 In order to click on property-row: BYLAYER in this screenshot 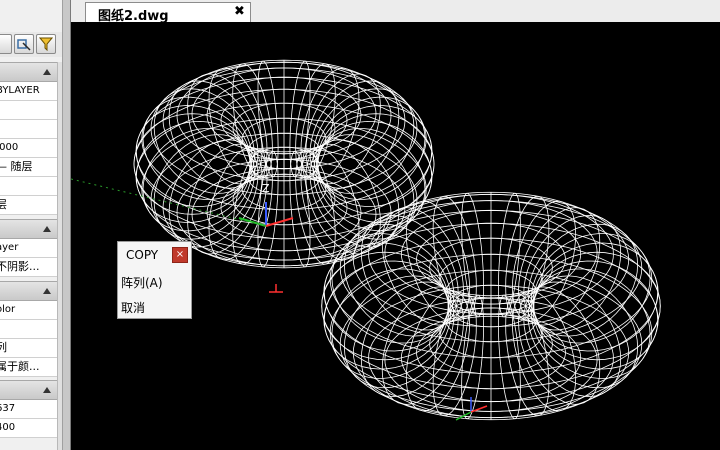, I will do `click(28, 91)`.